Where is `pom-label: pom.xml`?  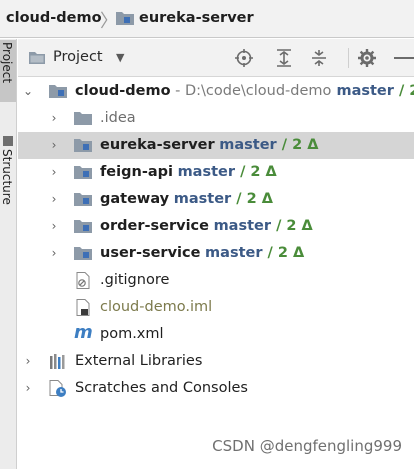 pom-label: pom.xml is located at coordinates (132, 334).